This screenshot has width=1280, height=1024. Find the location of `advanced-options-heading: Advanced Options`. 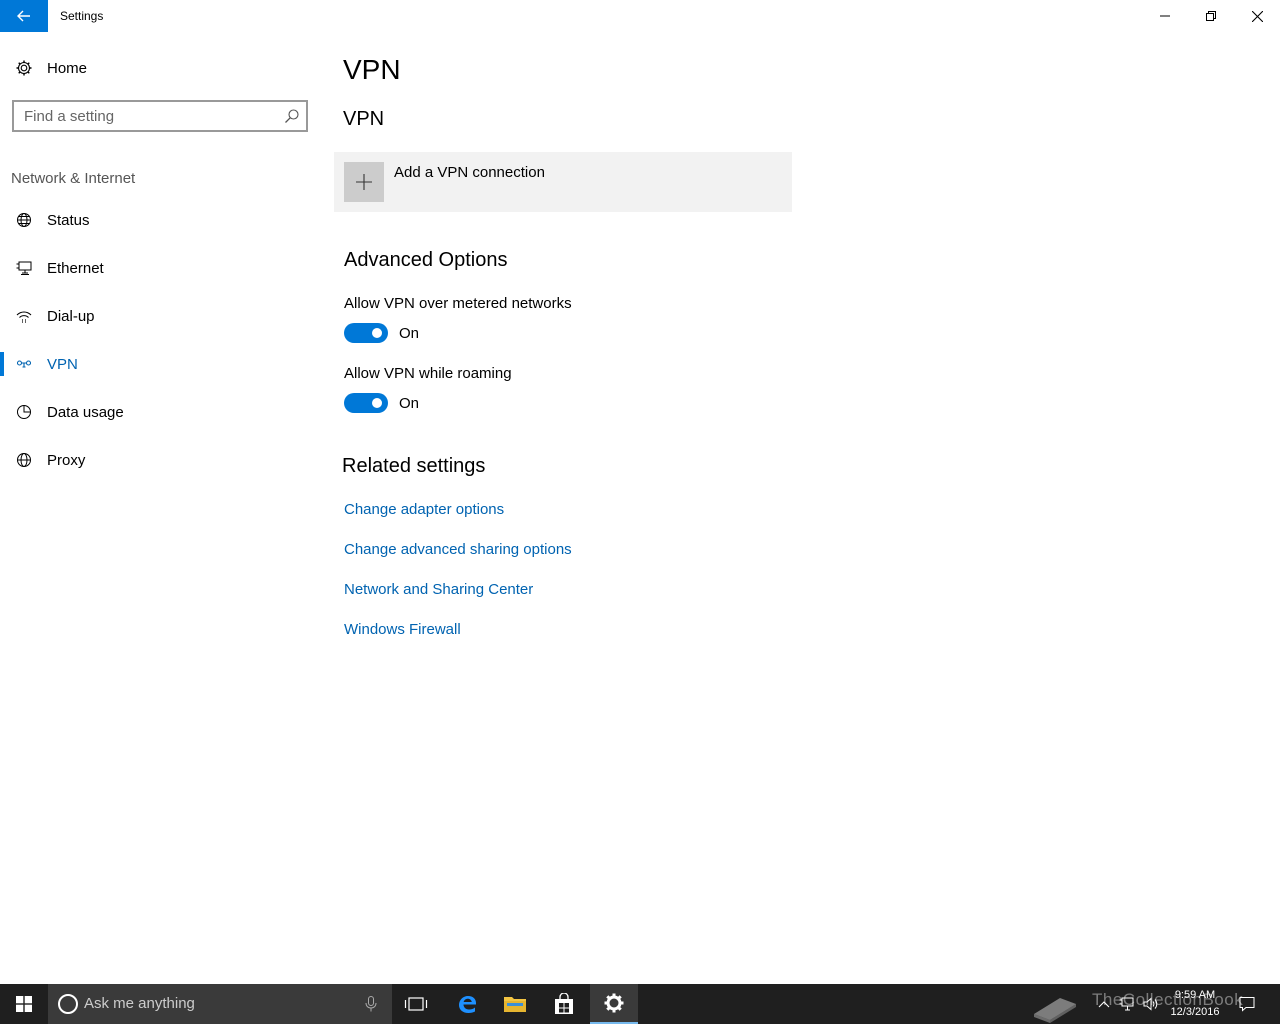

advanced-options-heading: Advanced Options is located at coordinates (426, 260).